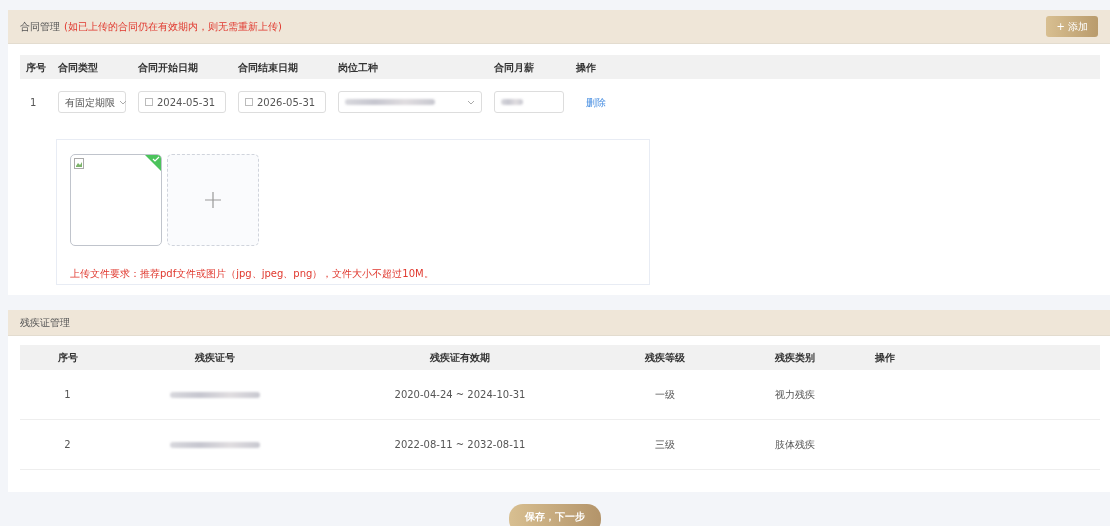 Image resolution: width=1110 pixels, height=526 pixels. I want to click on column-header: 合同月薪, so click(514, 67).